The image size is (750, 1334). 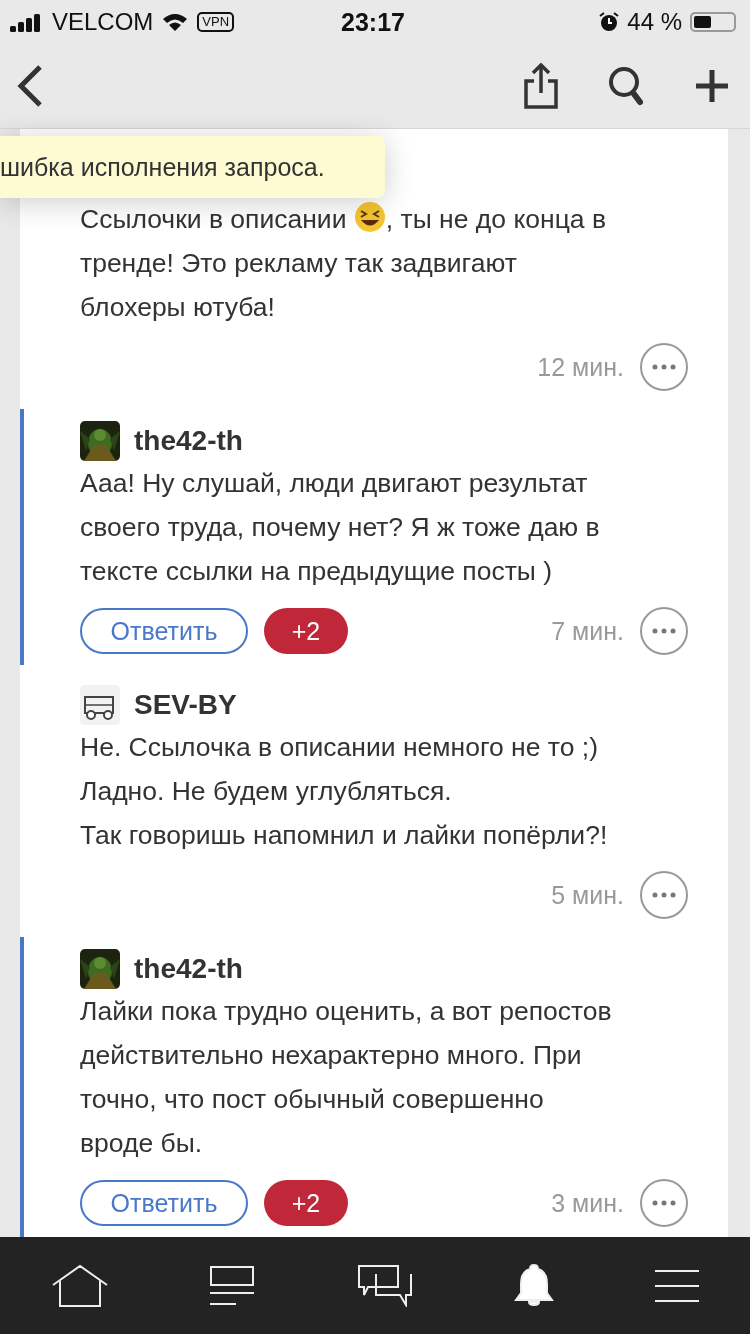 What do you see at coordinates (344, 791) in the screenshot?
I see `comment-text: Не. Ссылочка в описании немного не то ;) Ладно. Не будем углубляться. Так говоришь напомнил и лайки попёрли?!` at bounding box center [344, 791].